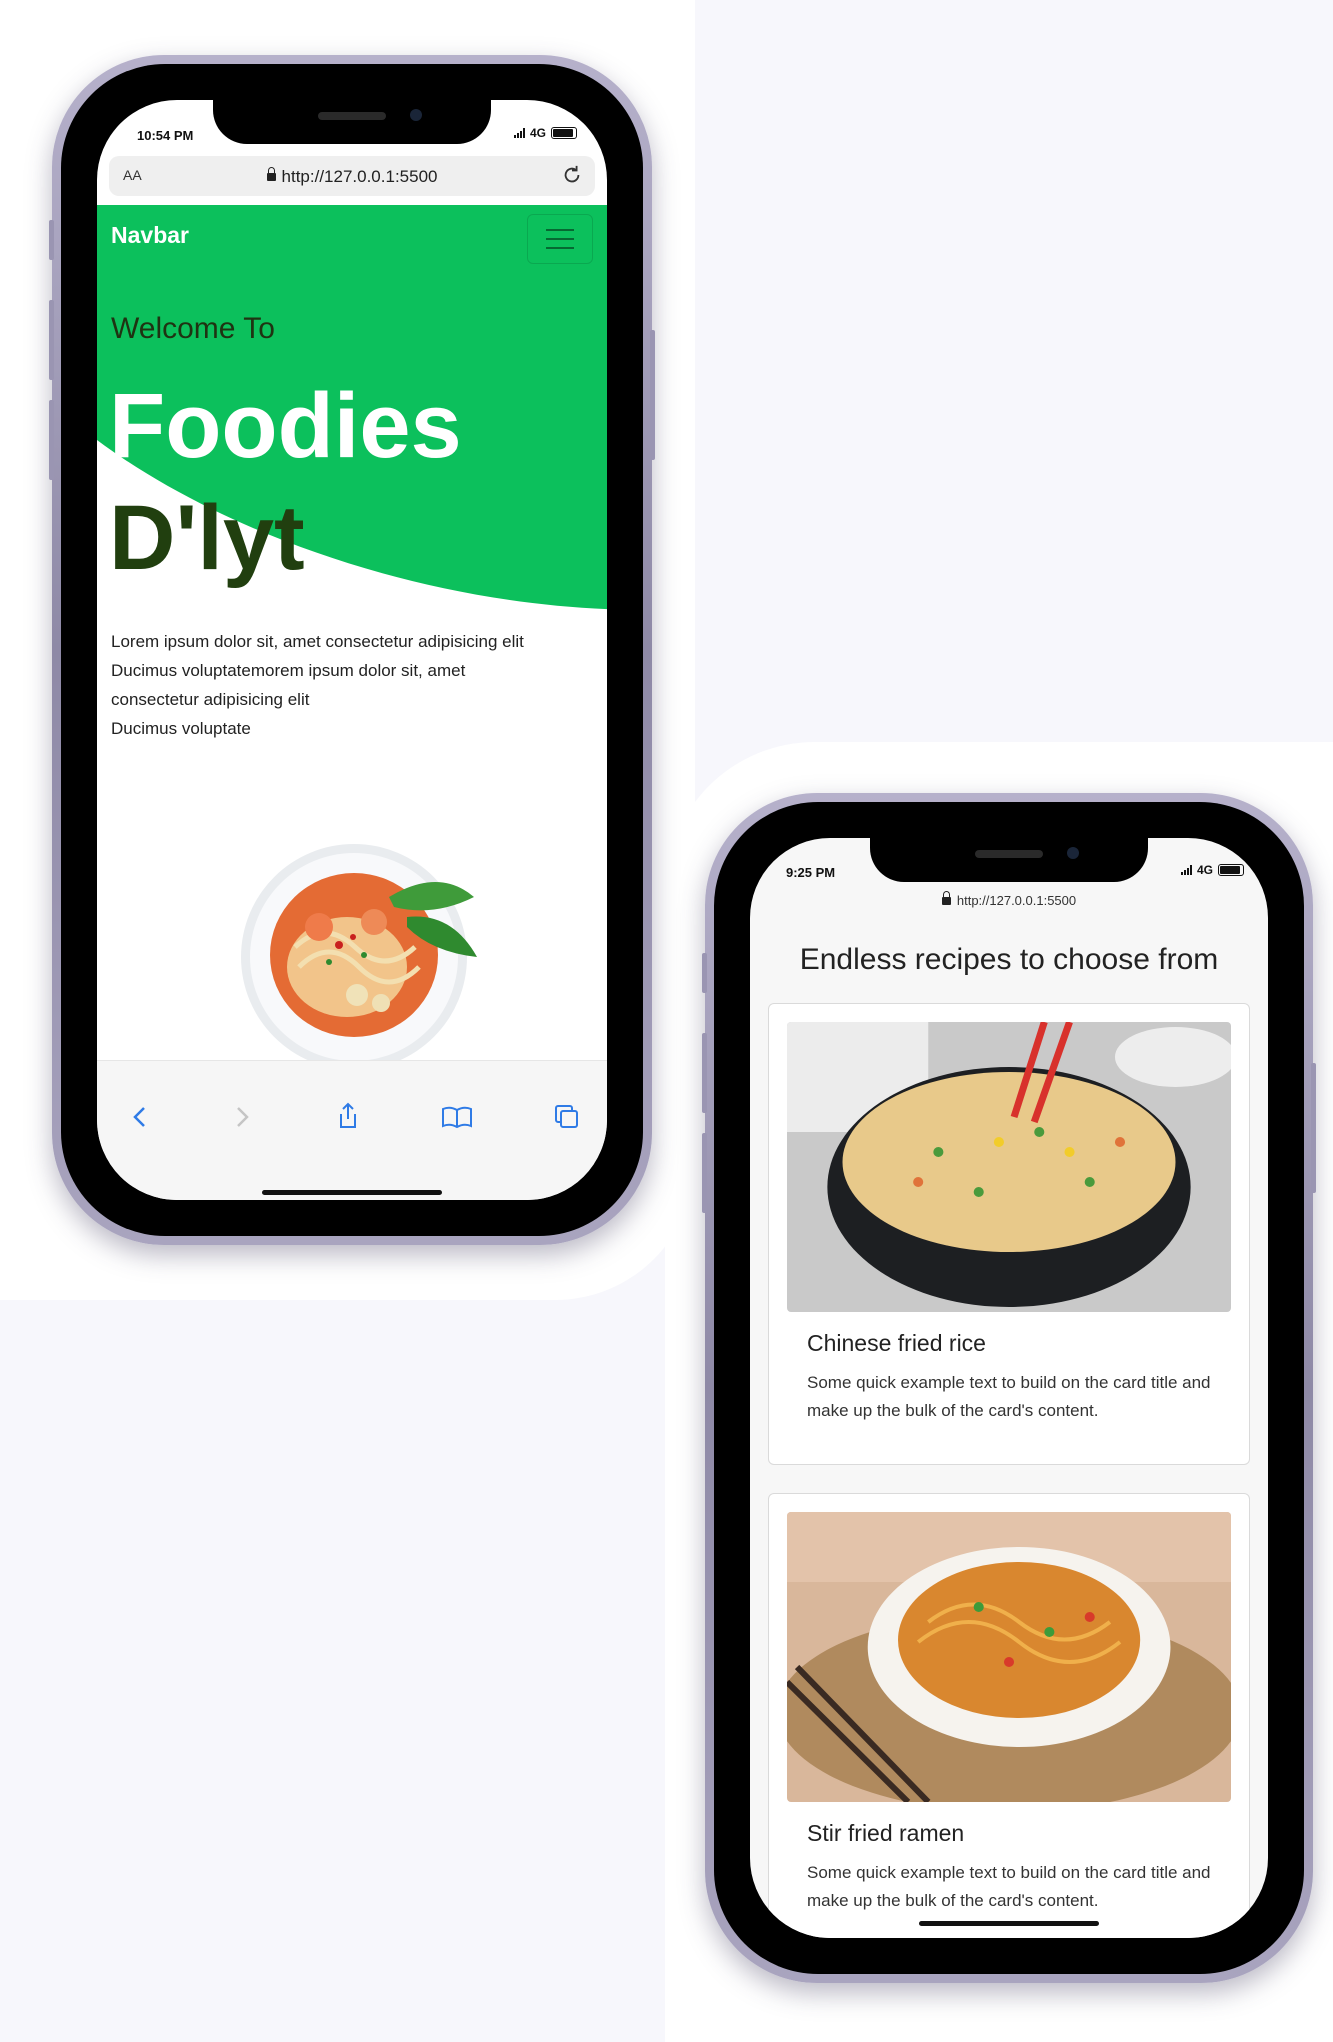  What do you see at coordinates (1009, 959) in the screenshot?
I see `section-heading: Endless recipes to choose from` at bounding box center [1009, 959].